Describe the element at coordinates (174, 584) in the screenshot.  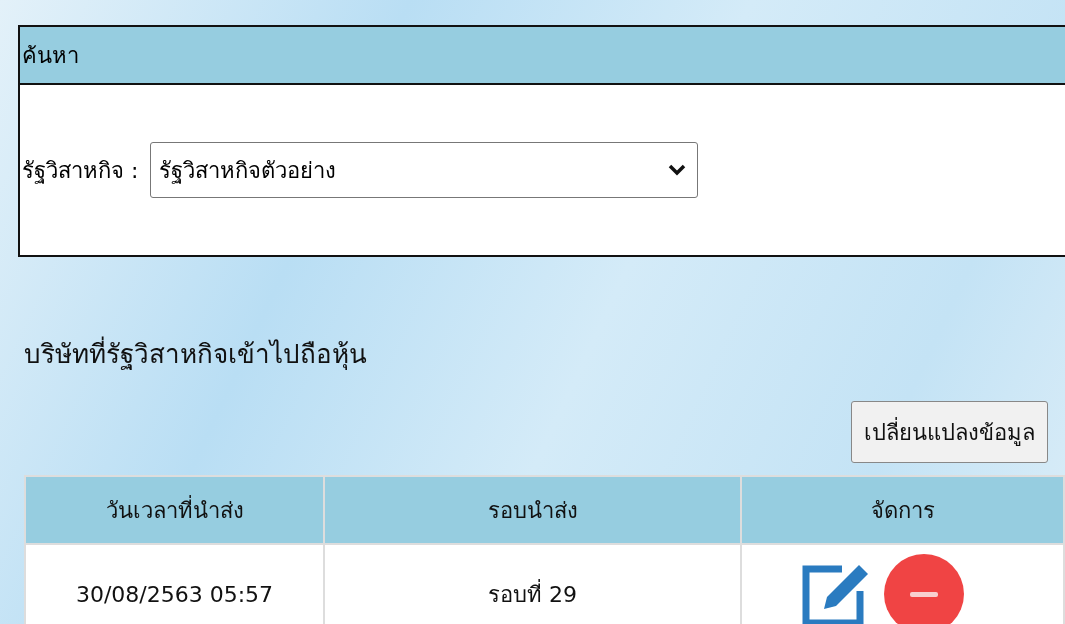
I see `table-cell: 30/08/2563 05:57` at that location.